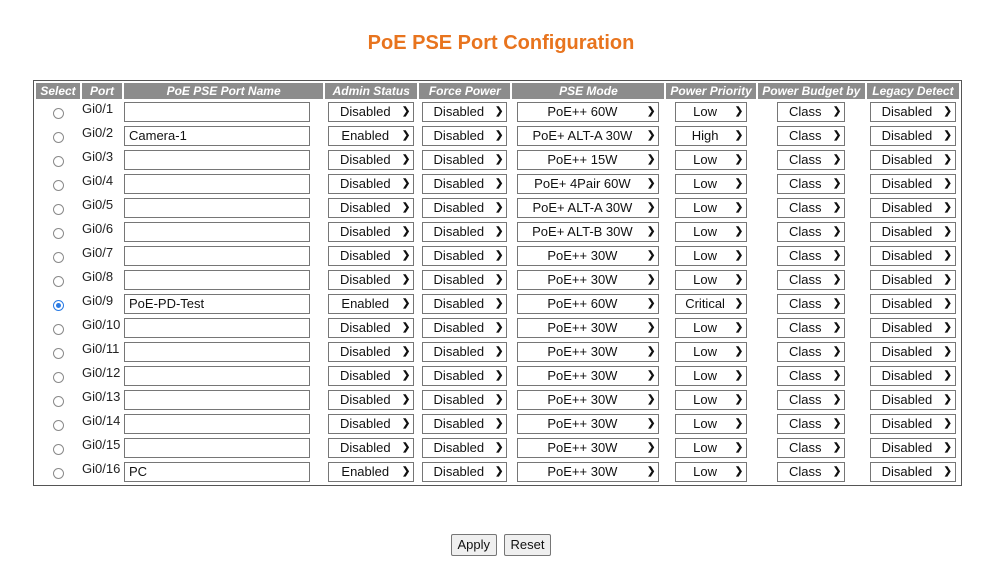  What do you see at coordinates (217, 472) in the screenshot?
I see `port-name-input: PC` at bounding box center [217, 472].